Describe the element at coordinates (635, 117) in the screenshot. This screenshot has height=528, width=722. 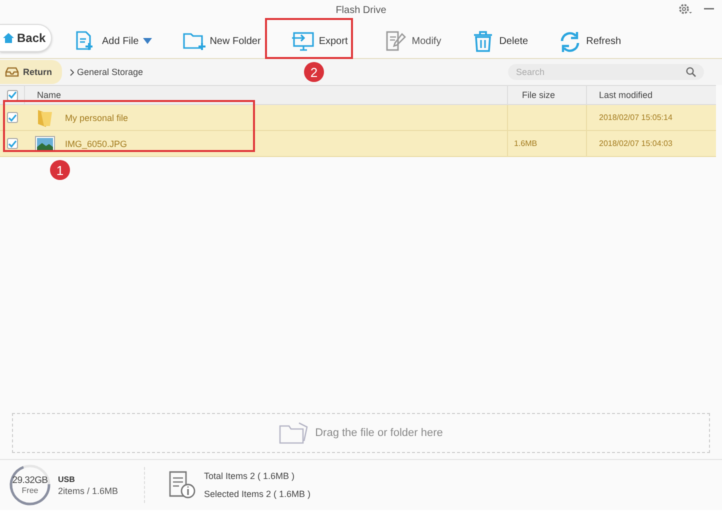
I see `modified-date: 2018/02/07 15:05:14` at that location.